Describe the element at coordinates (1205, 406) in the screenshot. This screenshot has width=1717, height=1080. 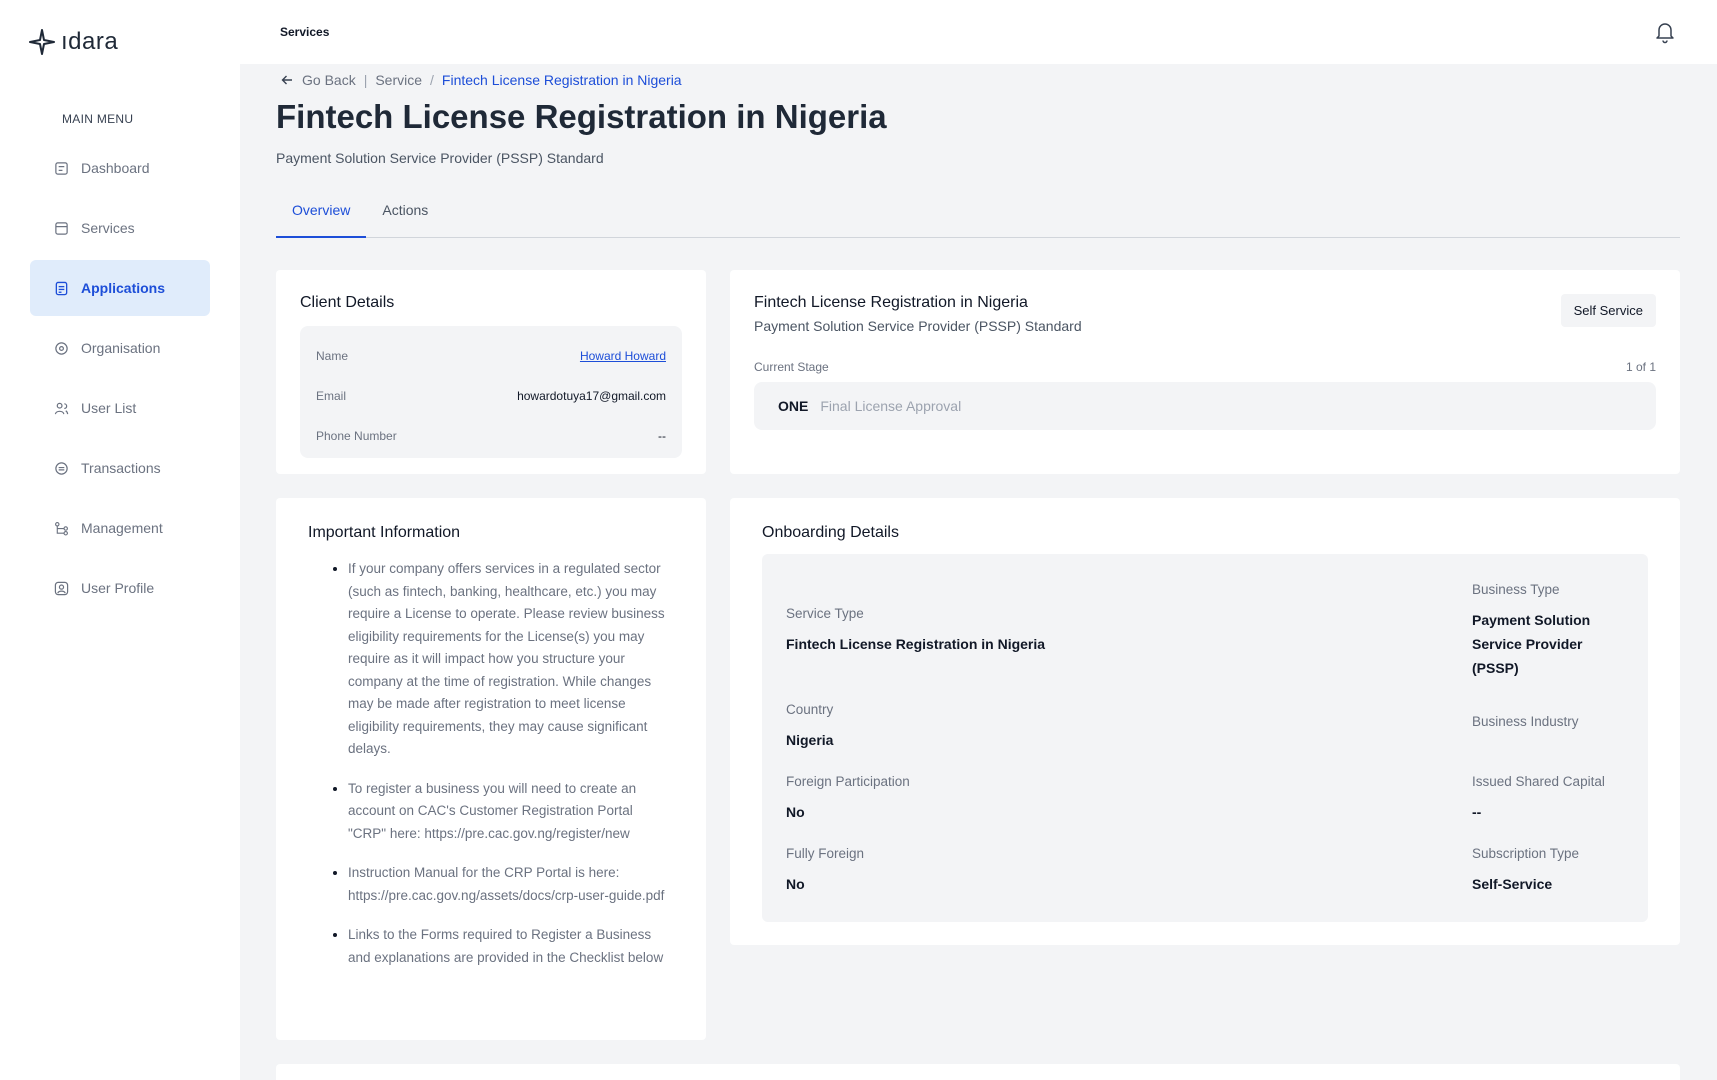
I see `stage-item: ONE Final License Approval` at that location.